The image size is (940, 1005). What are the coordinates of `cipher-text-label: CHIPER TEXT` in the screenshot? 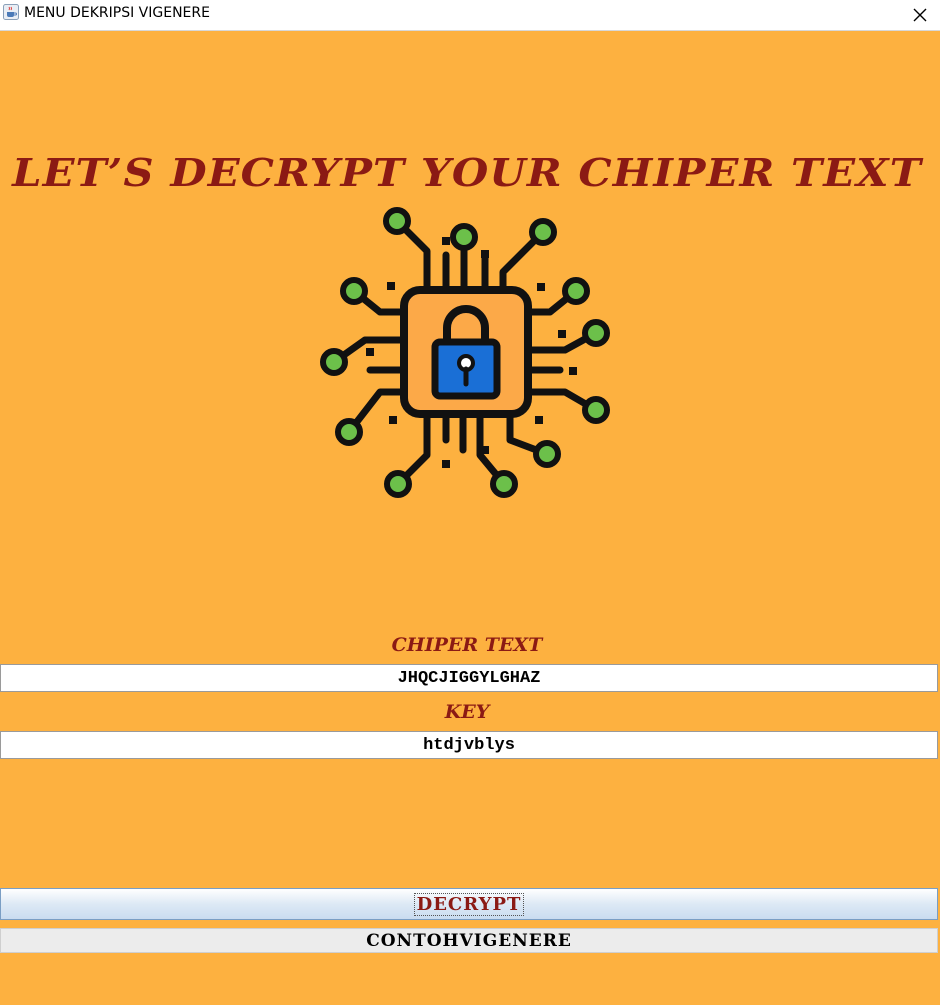 It's located at (467, 645).